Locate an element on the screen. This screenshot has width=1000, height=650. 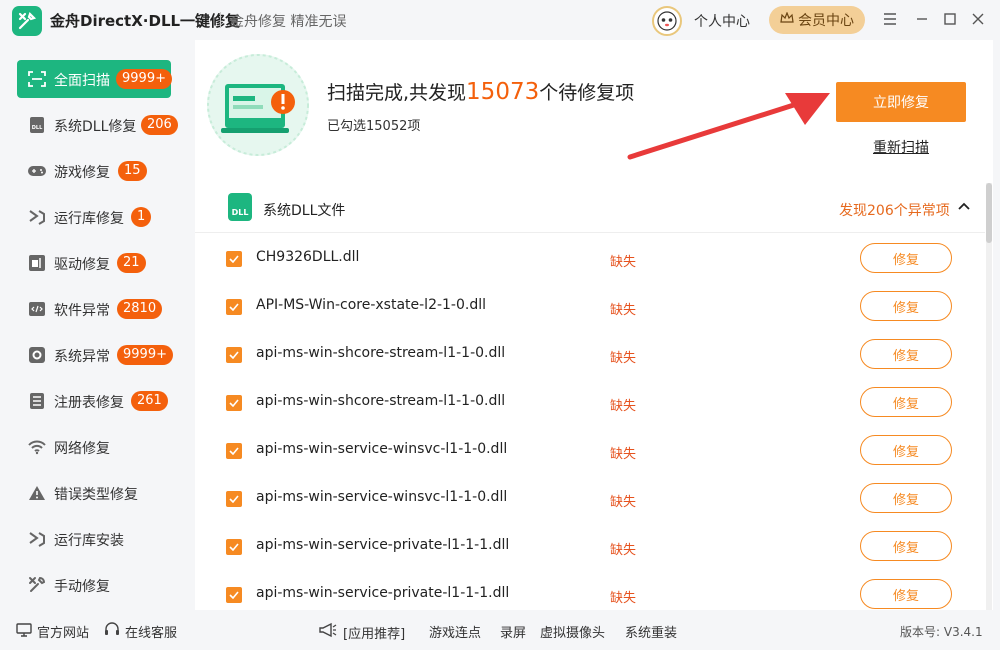
sidebar-item-network: 网络修复 is located at coordinates (94, 447).